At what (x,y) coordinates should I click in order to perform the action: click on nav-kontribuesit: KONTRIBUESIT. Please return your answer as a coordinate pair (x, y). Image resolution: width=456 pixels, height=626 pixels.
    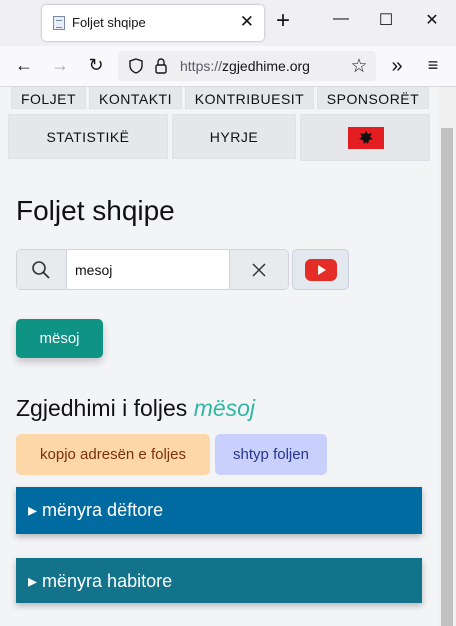
    Looking at the image, I should click on (249, 98).